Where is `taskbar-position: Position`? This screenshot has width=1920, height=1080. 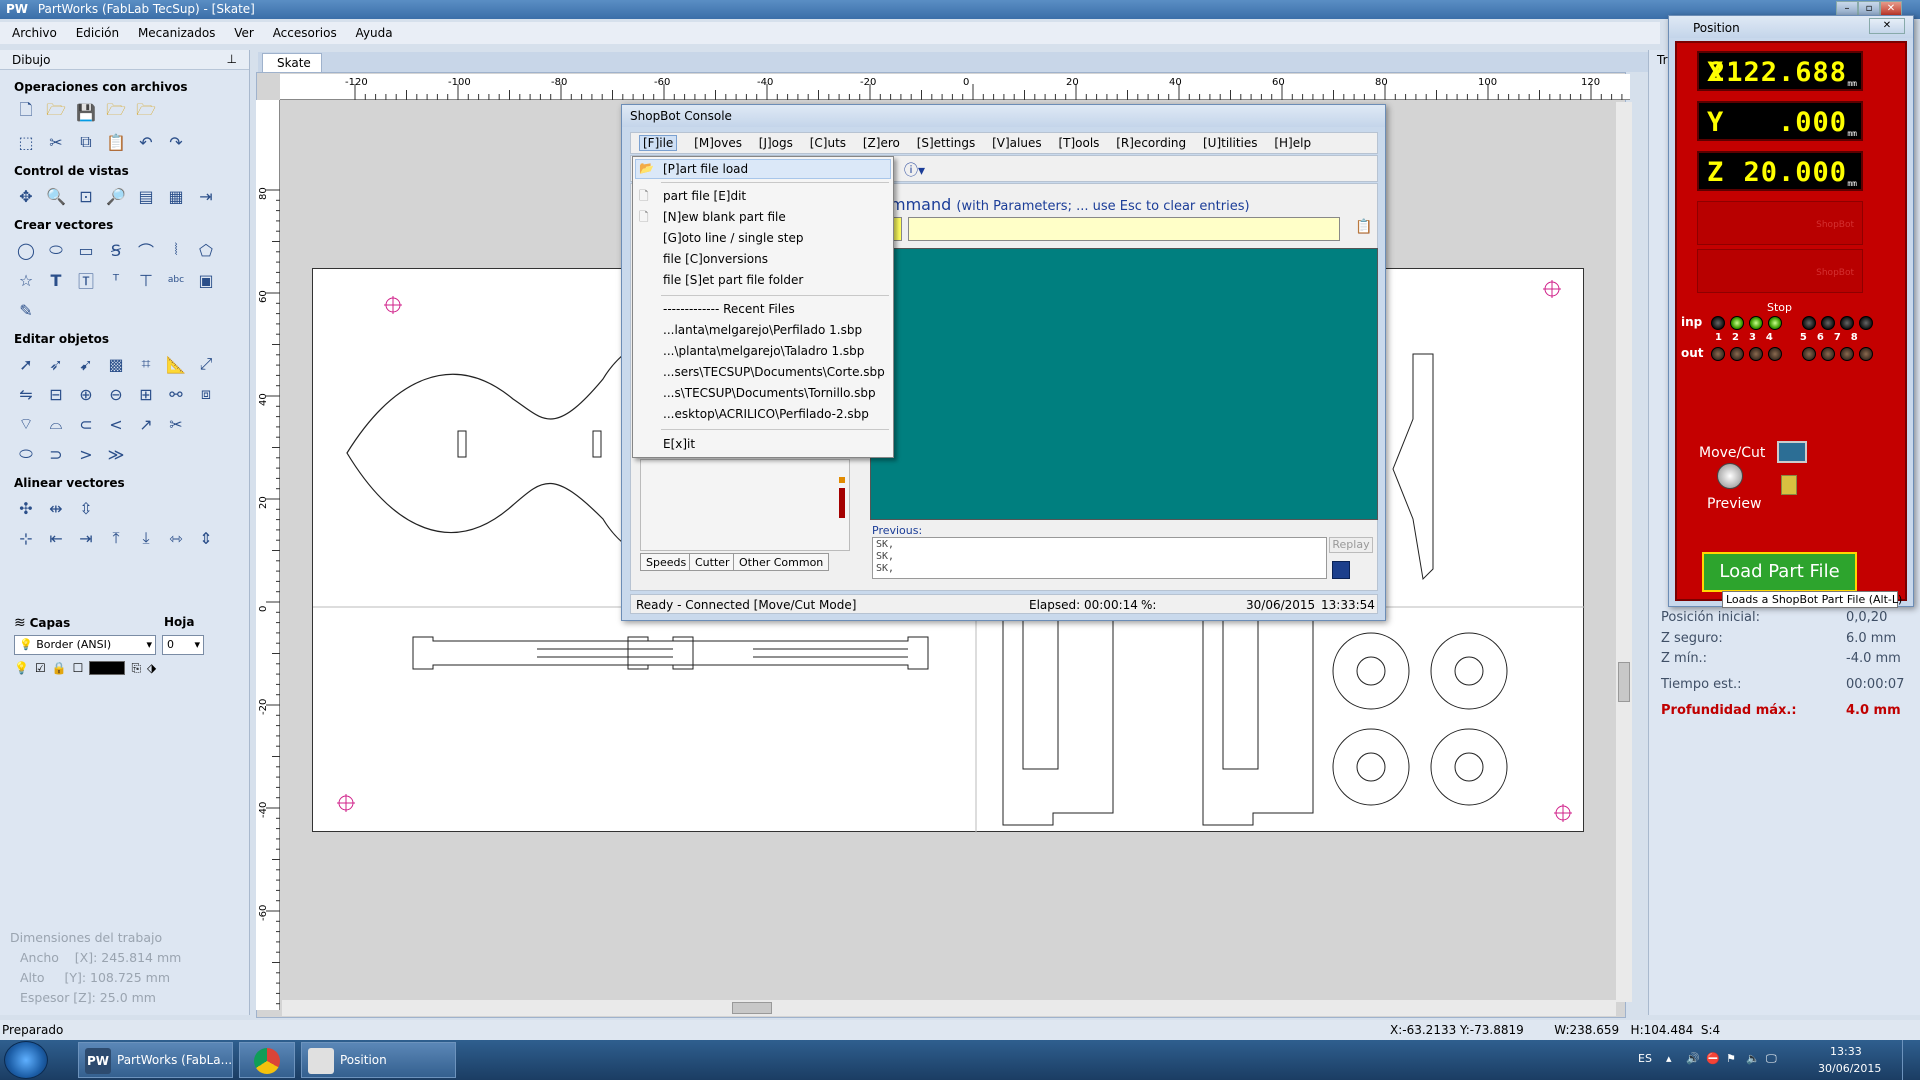
taskbar-position: Position is located at coordinates (378, 1060).